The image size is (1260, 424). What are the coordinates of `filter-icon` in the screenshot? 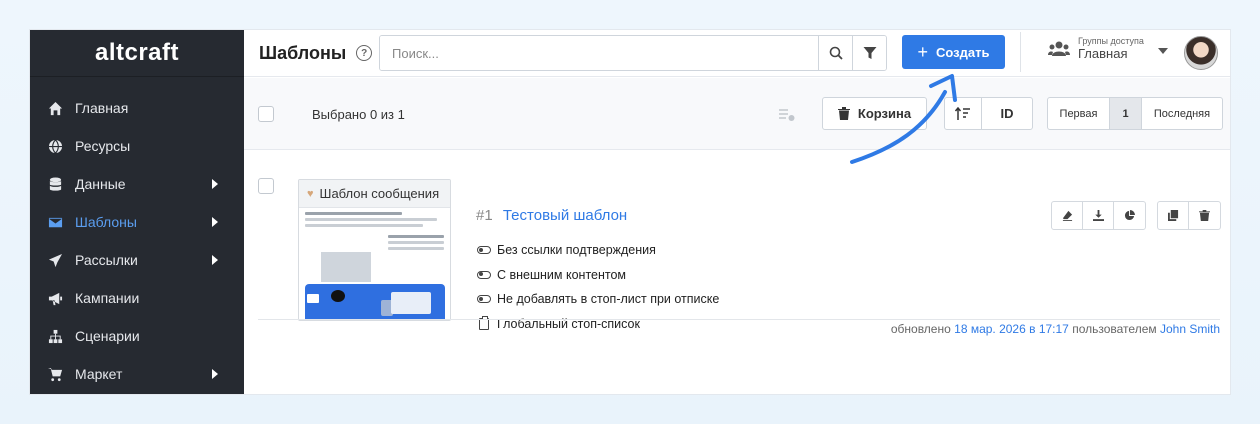 It's located at (869, 53).